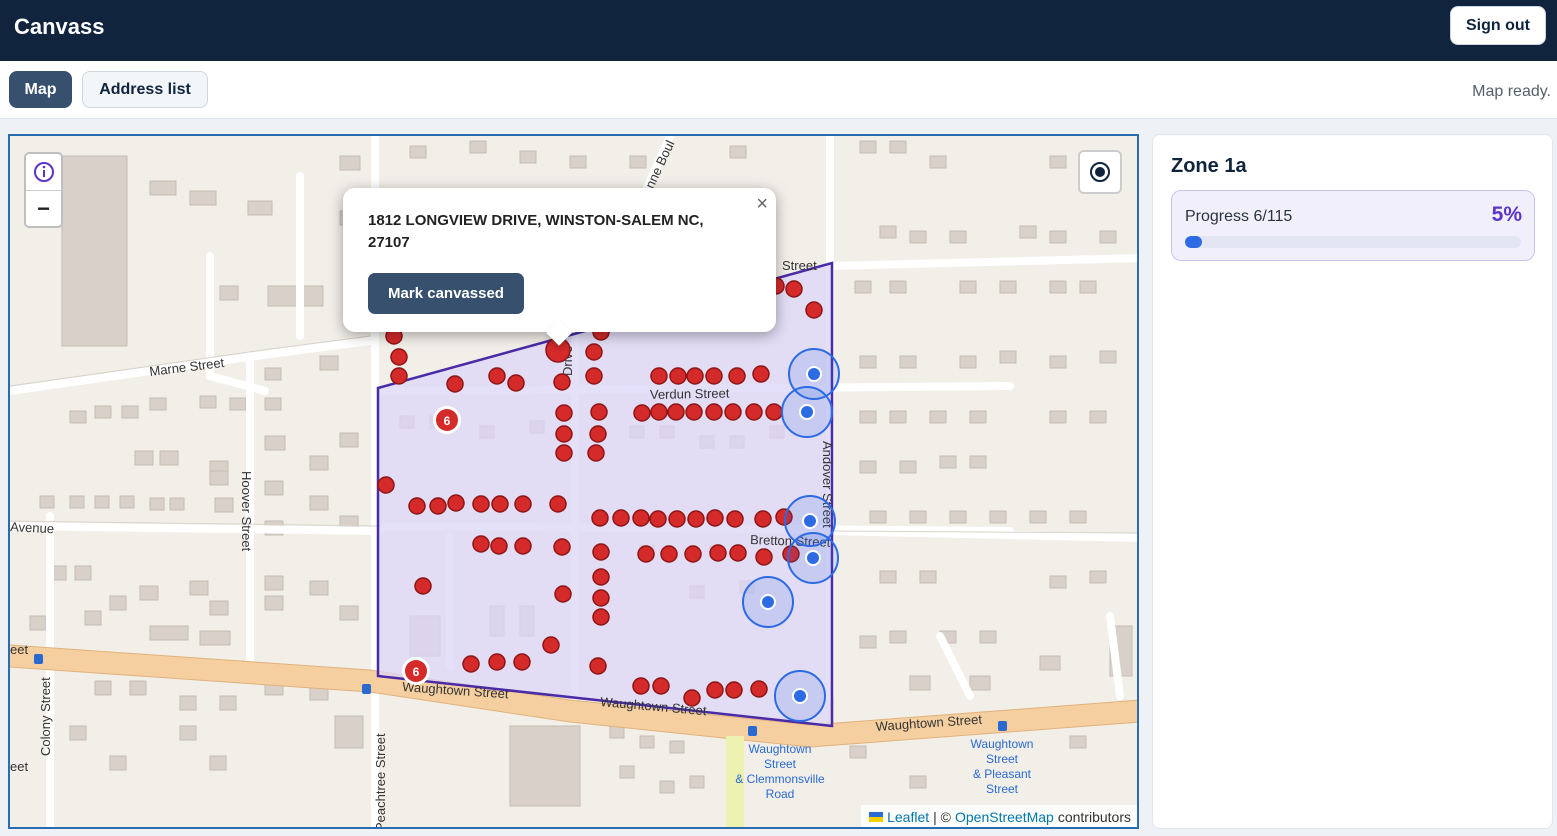 The width and height of the screenshot is (1557, 836). I want to click on poi-label: Road, so click(780, 794).